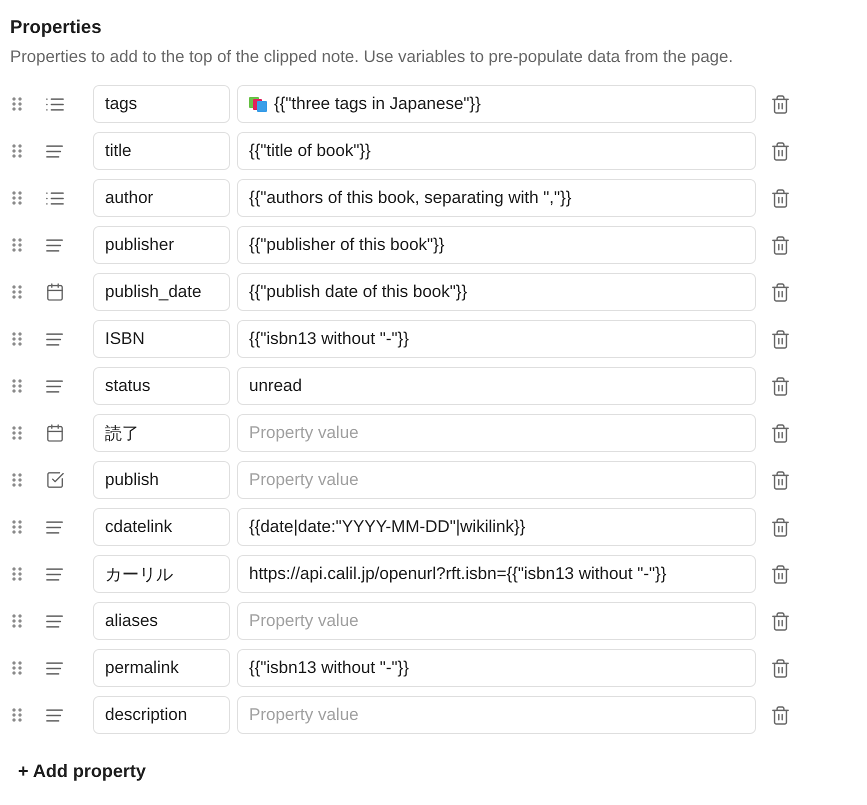  What do you see at coordinates (496, 198) in the screenshot?
I see `property-value-field: {{"authors of this book, separating with ","}}` at bounding box center [496, 198].